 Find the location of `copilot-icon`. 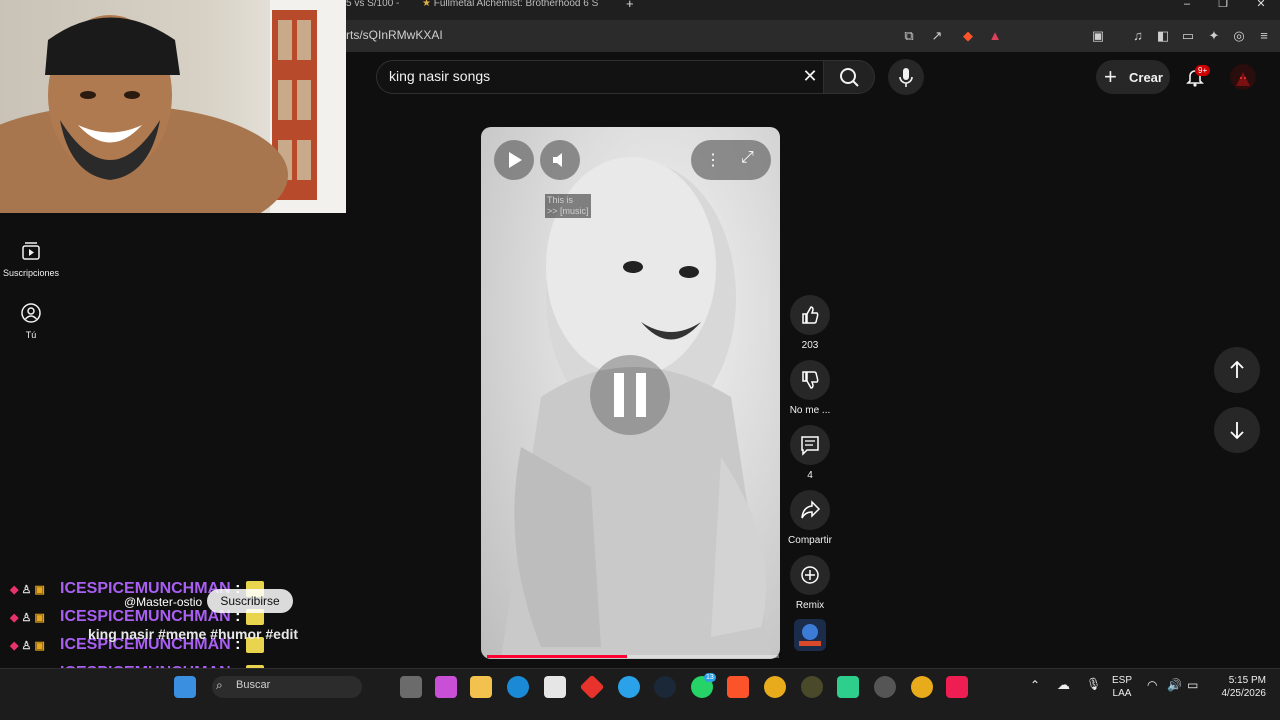

copilot-icon is located at coordinates (446, 687).